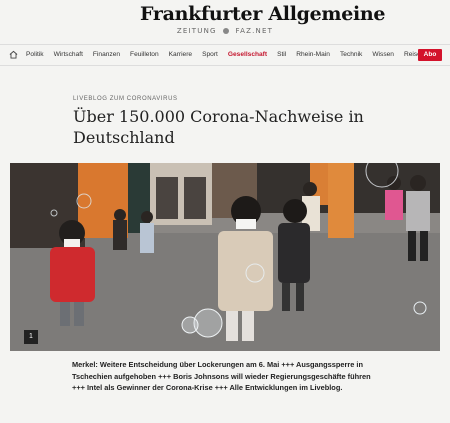 The height and width of the screenshot is (423, 450). I want to click on subline-left: ZEITUNG, so click(196, 31).